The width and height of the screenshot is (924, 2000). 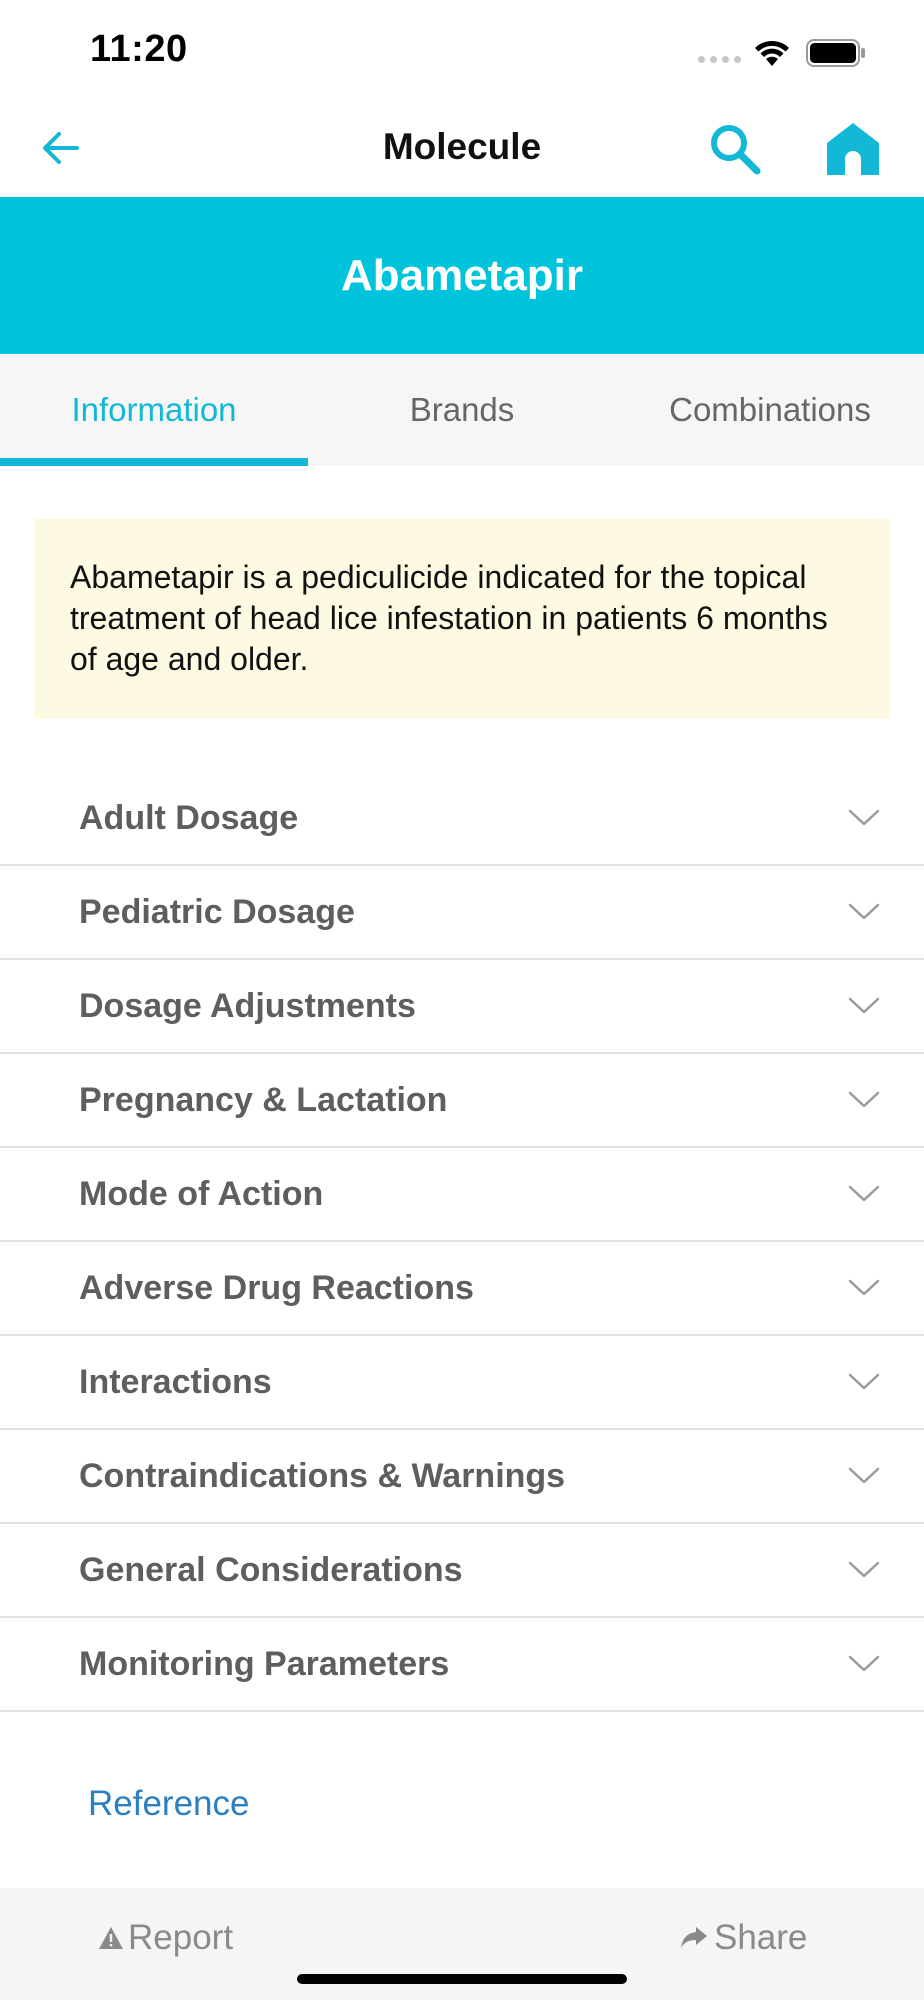 I want to click on section-label: Adverse Drug Reactions, so click(x=276, y=1287).